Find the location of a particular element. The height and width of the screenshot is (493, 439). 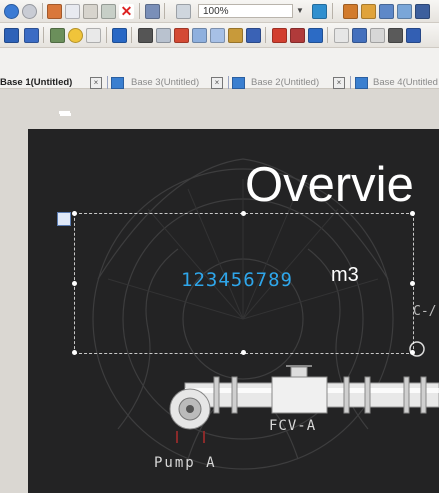

pump-label: Pump A is located at coordinates (185, 463).